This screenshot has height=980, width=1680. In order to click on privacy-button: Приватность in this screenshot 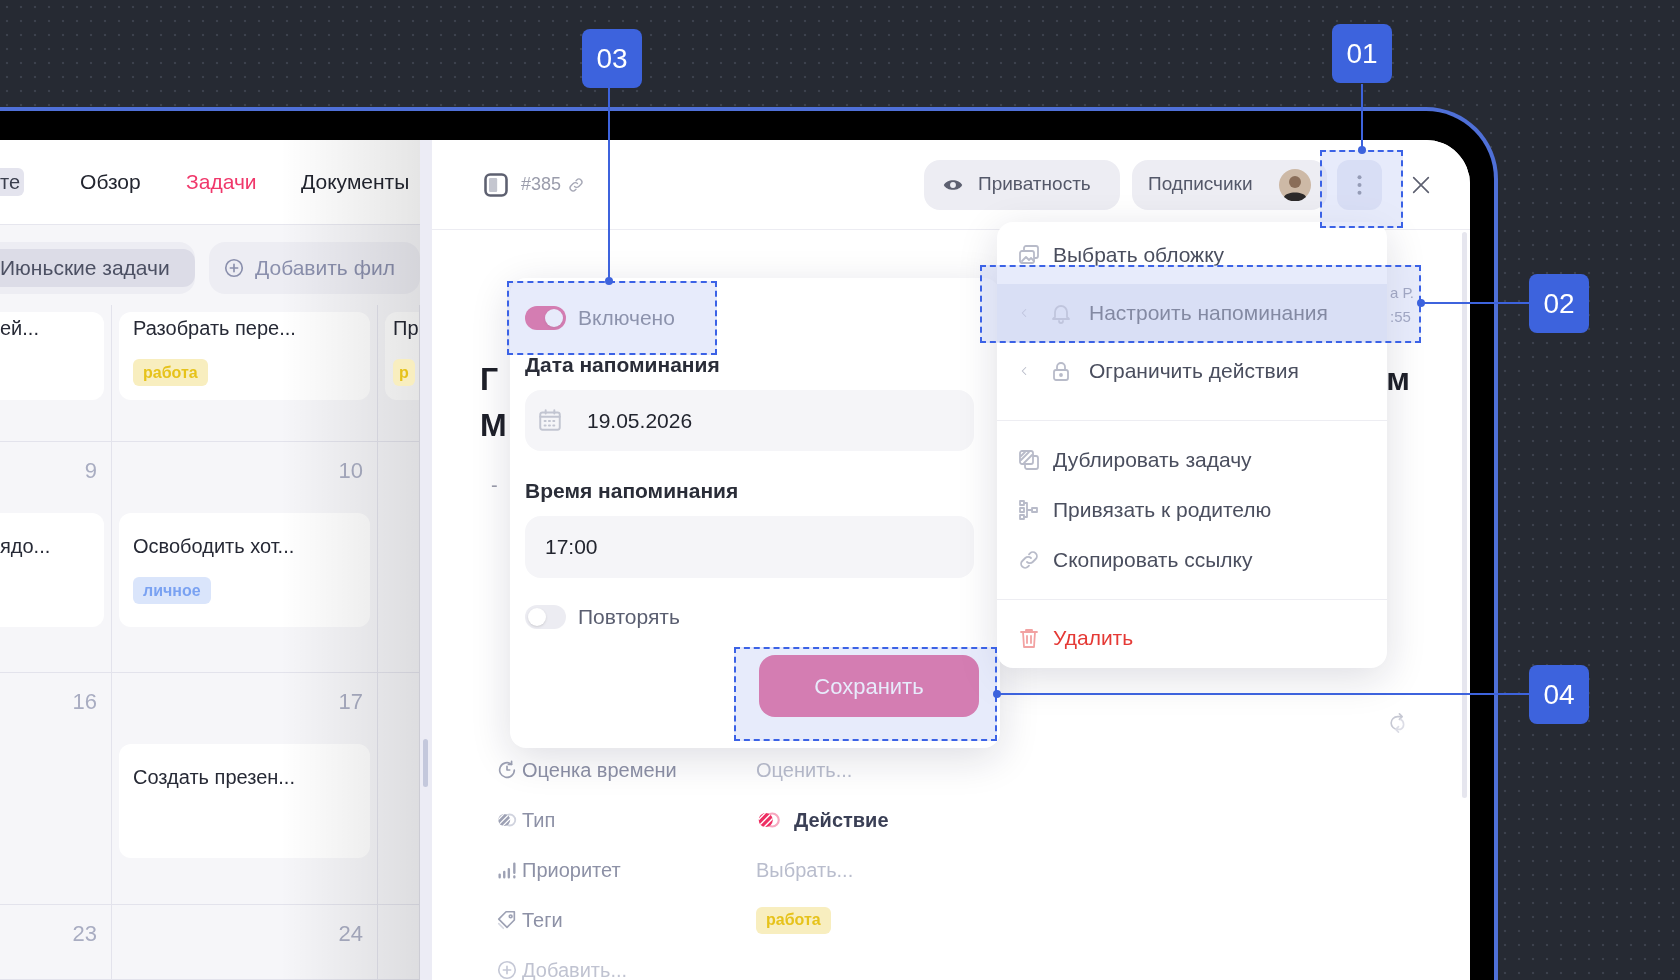, I will do `click(1022, 184)`.